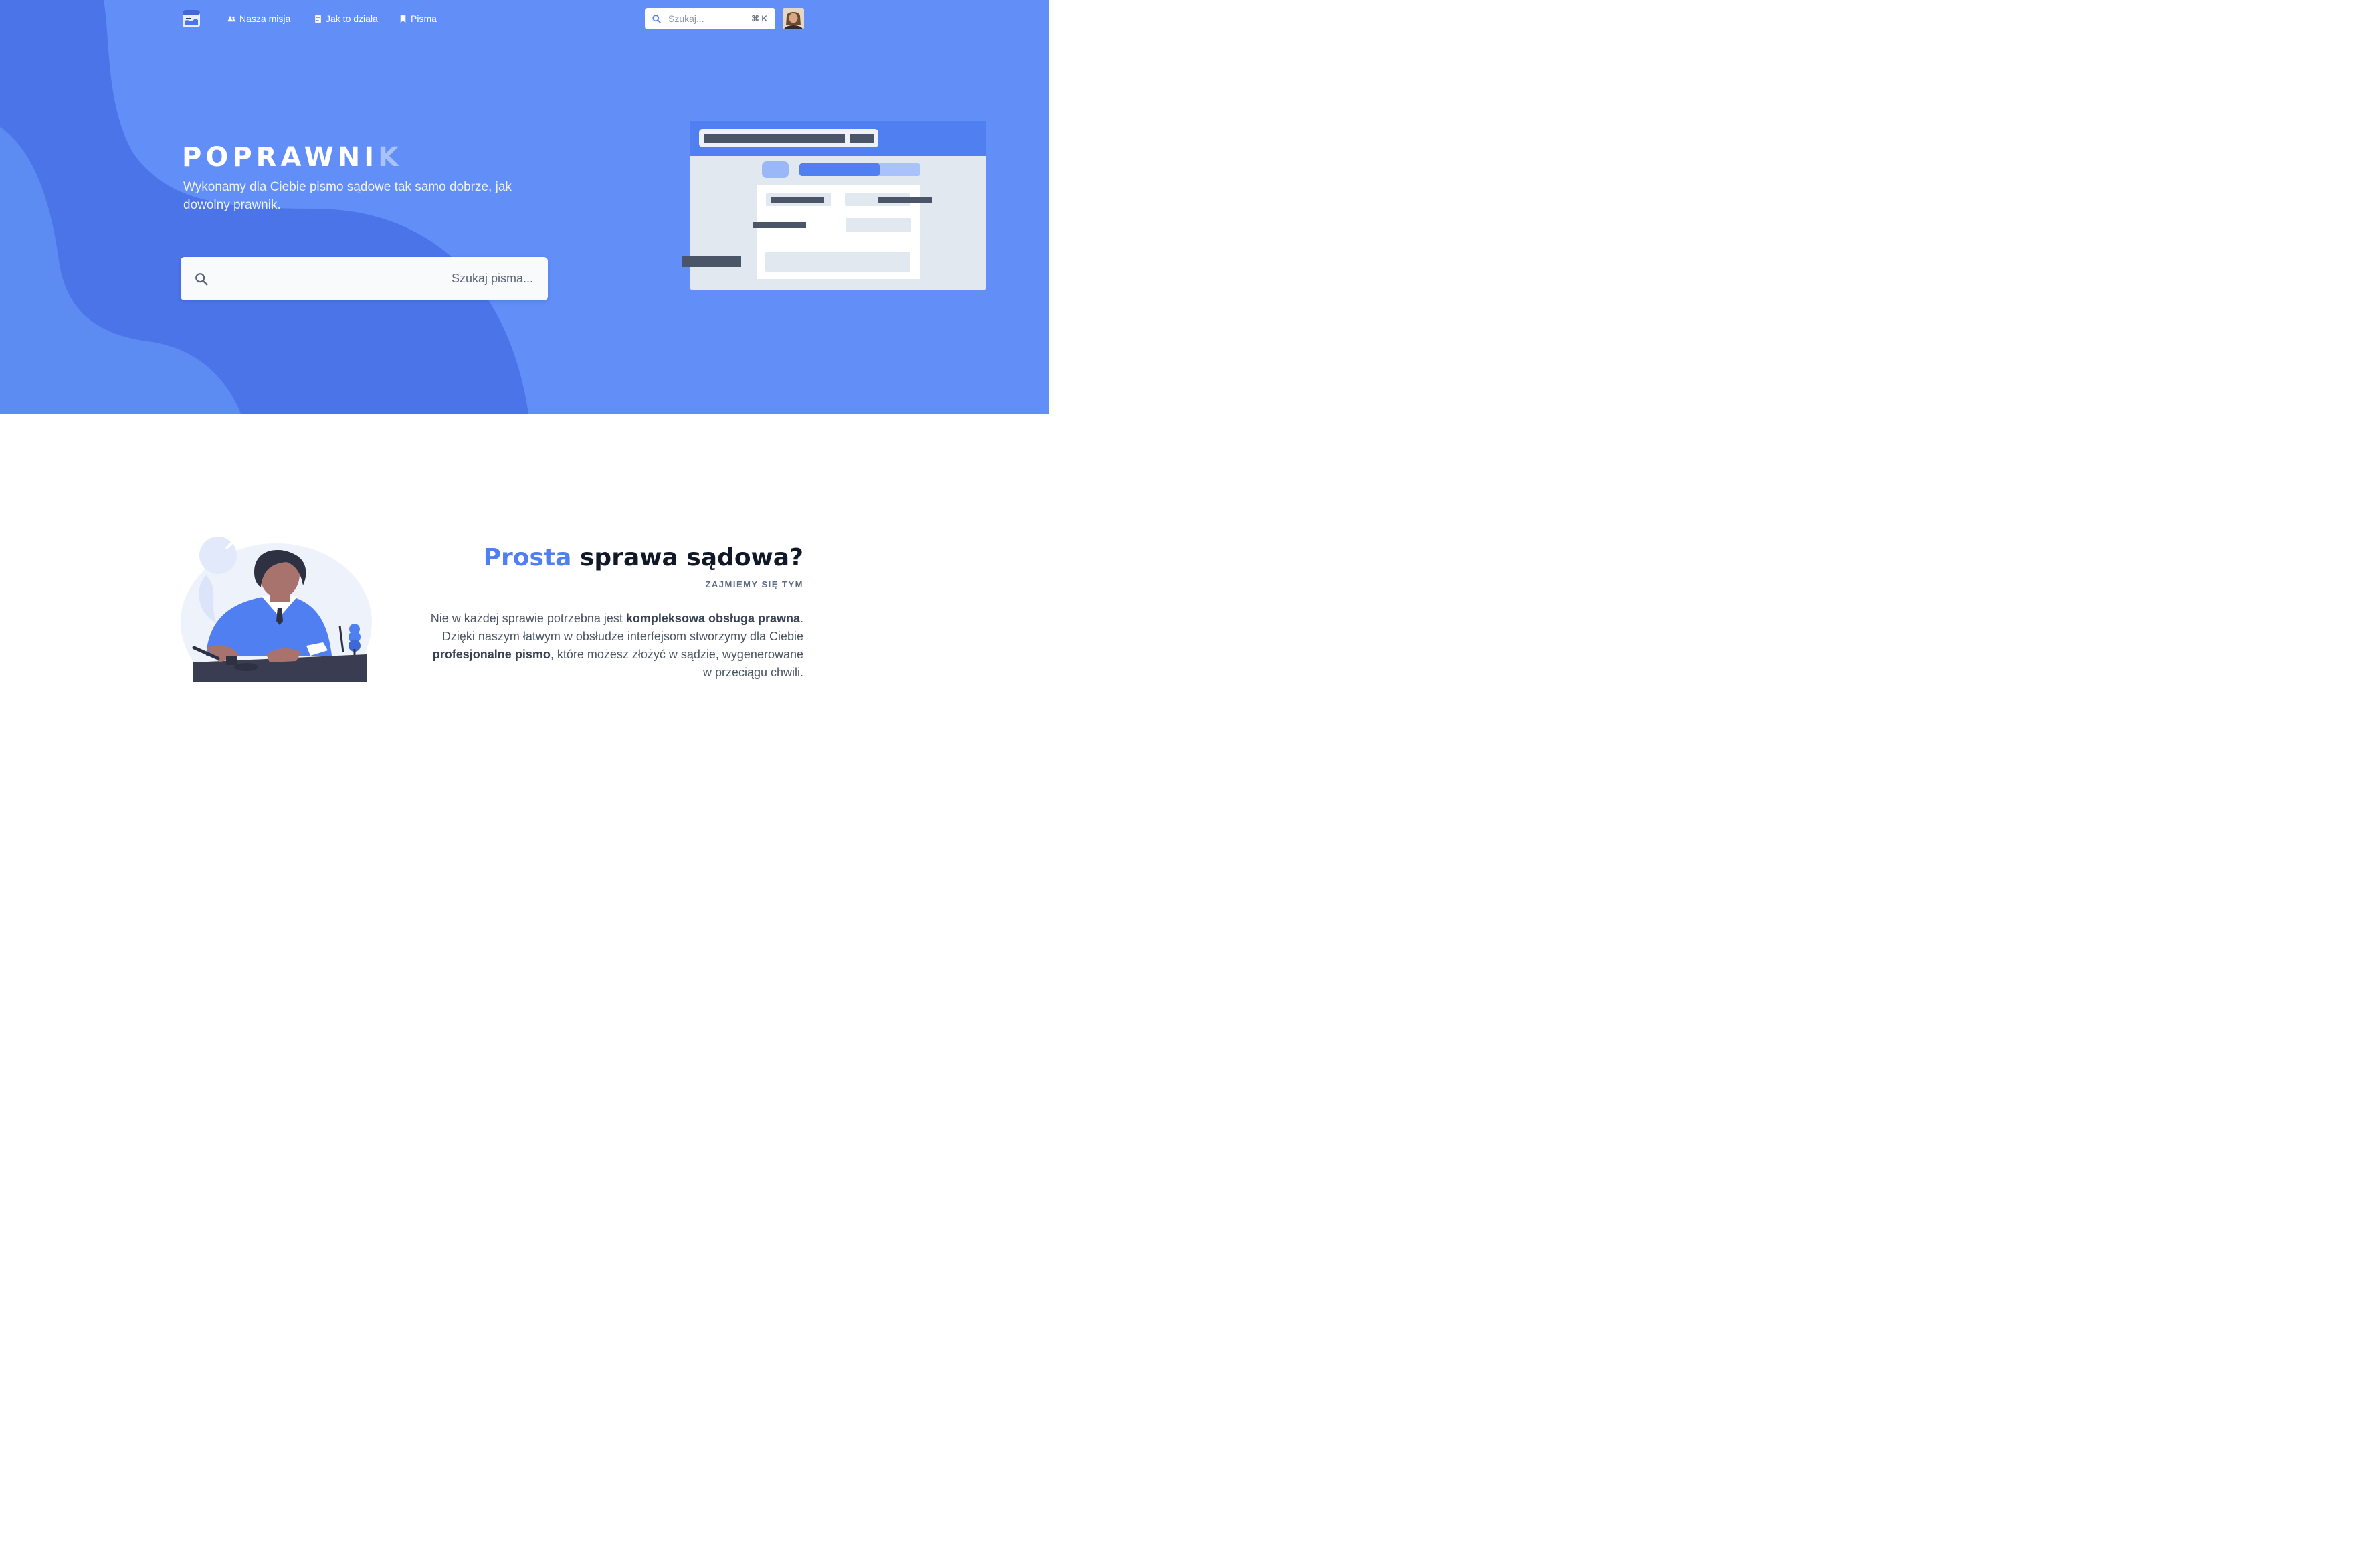 The height and width of the screenshot is (1547, 2380). What do you see at coordinates (712, 618) in the screenshot?
I see `feature-text-highlight: kompleksowa obsługa prawna` at bounding box center [712, 618].